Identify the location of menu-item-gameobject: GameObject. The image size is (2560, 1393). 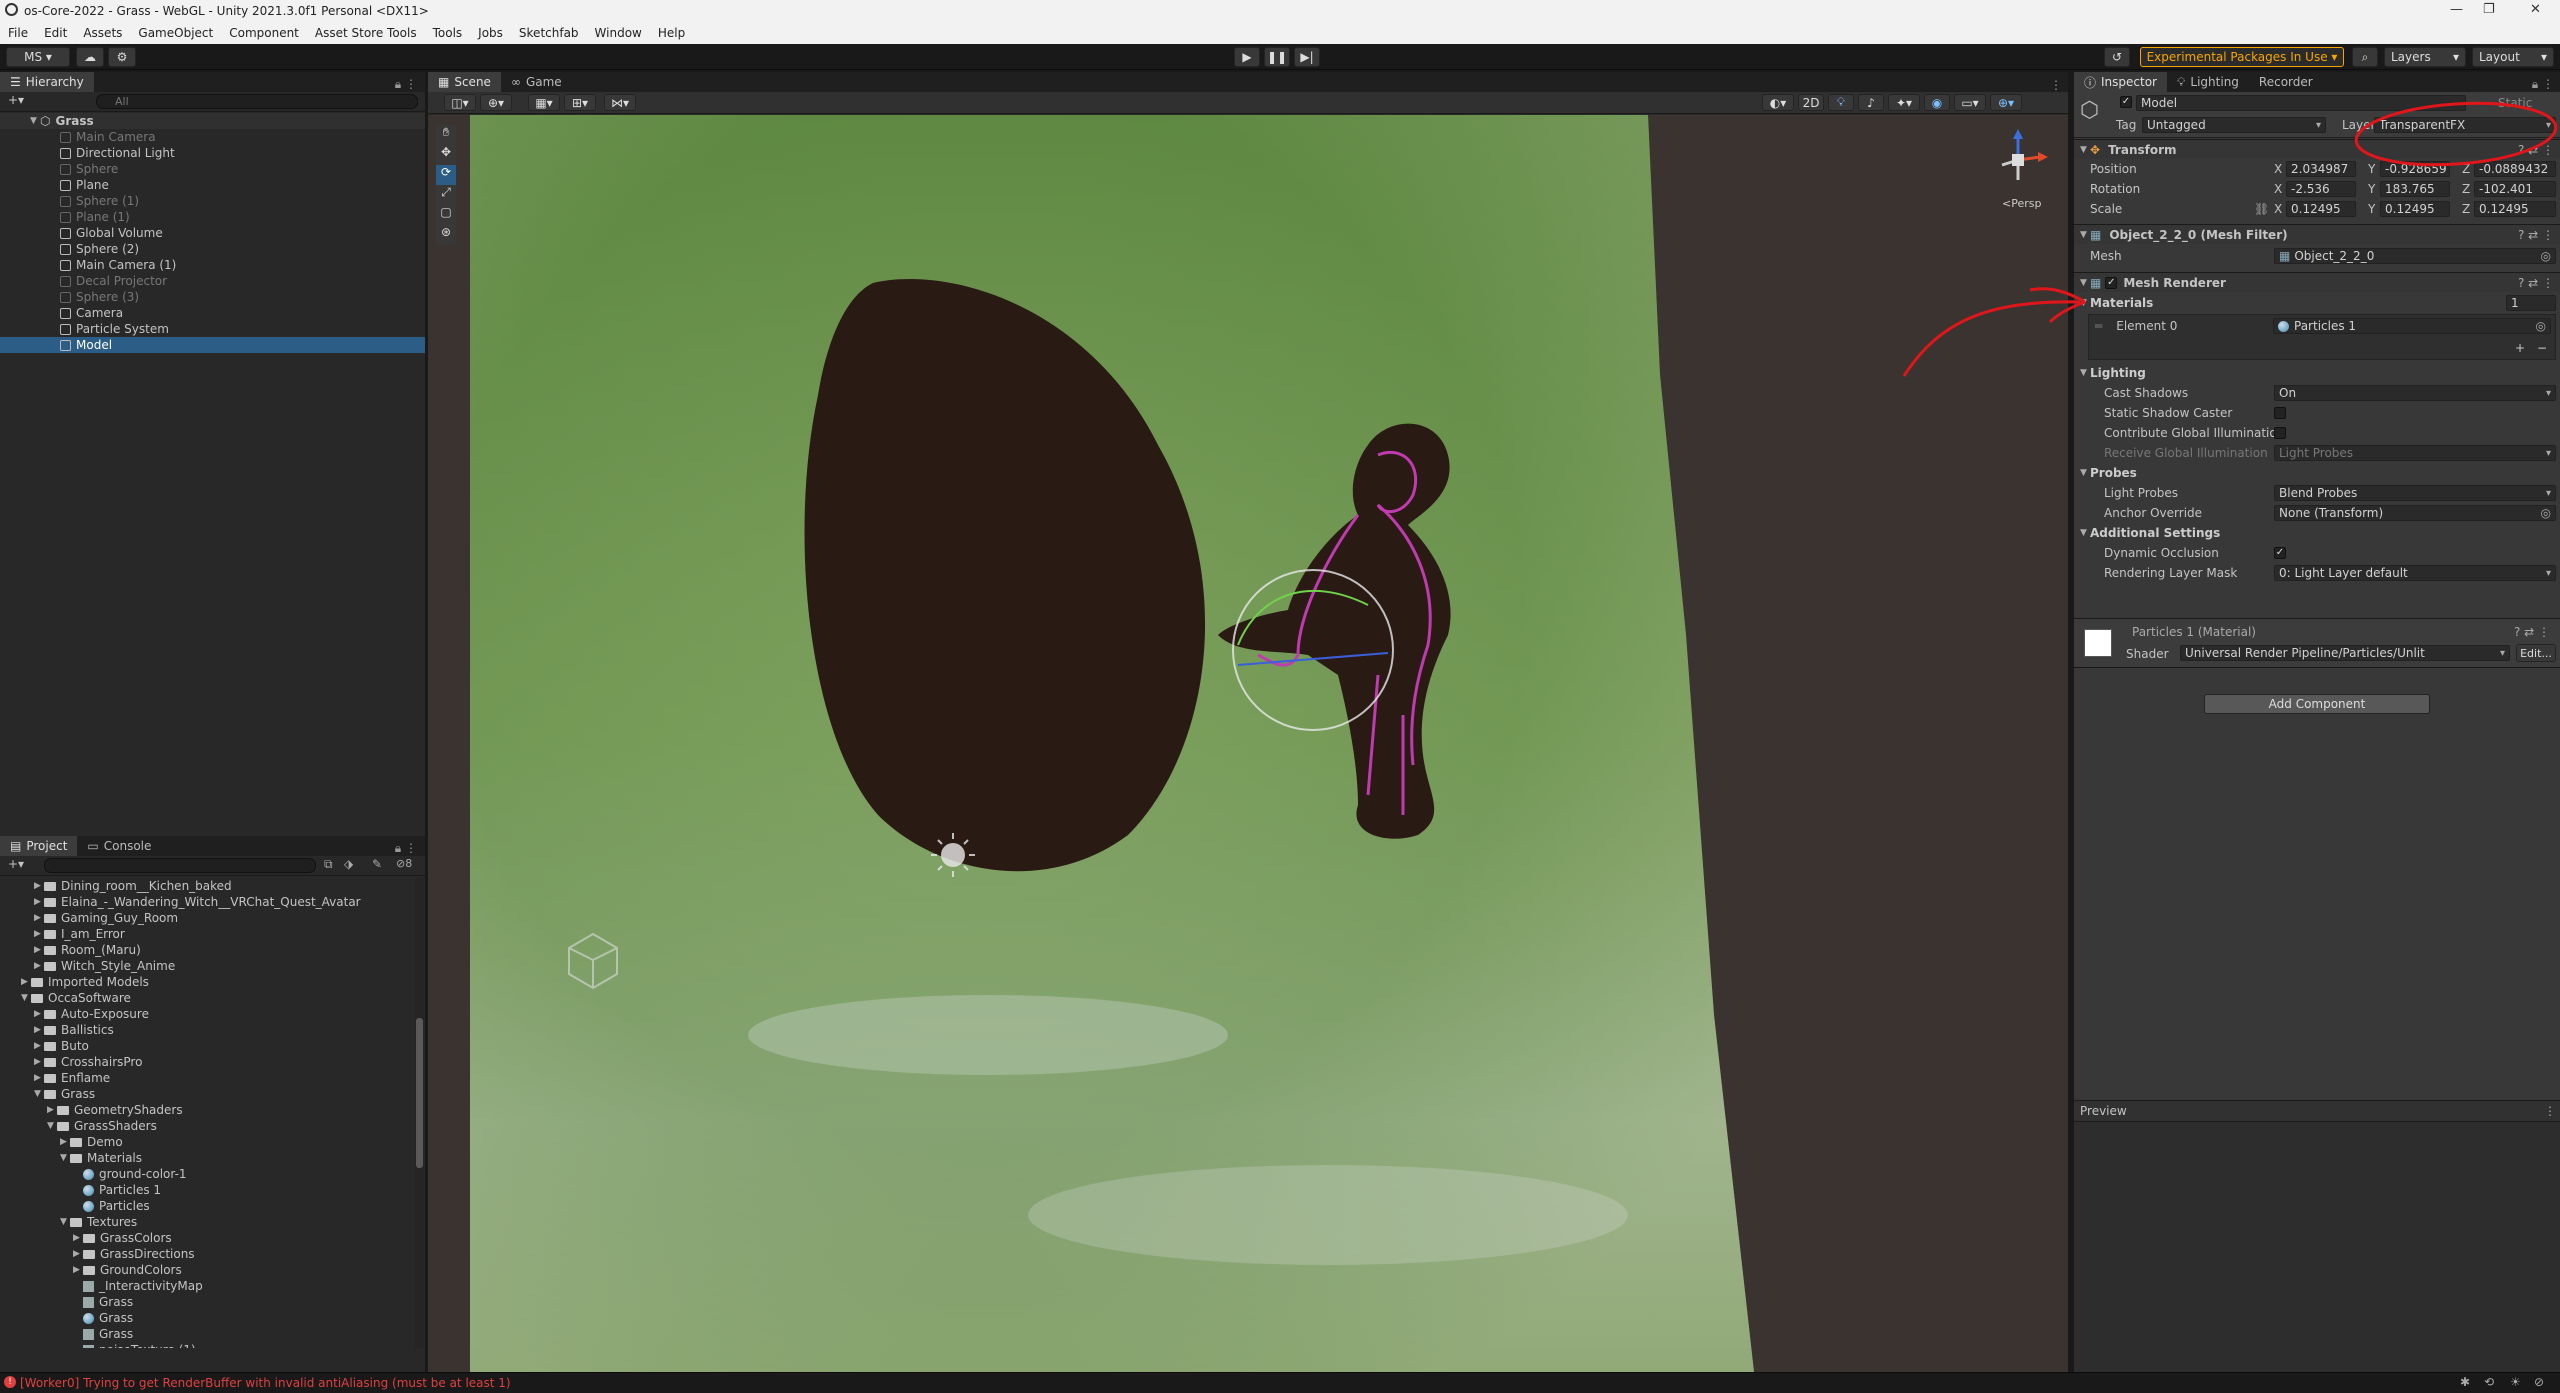
(175, 33).